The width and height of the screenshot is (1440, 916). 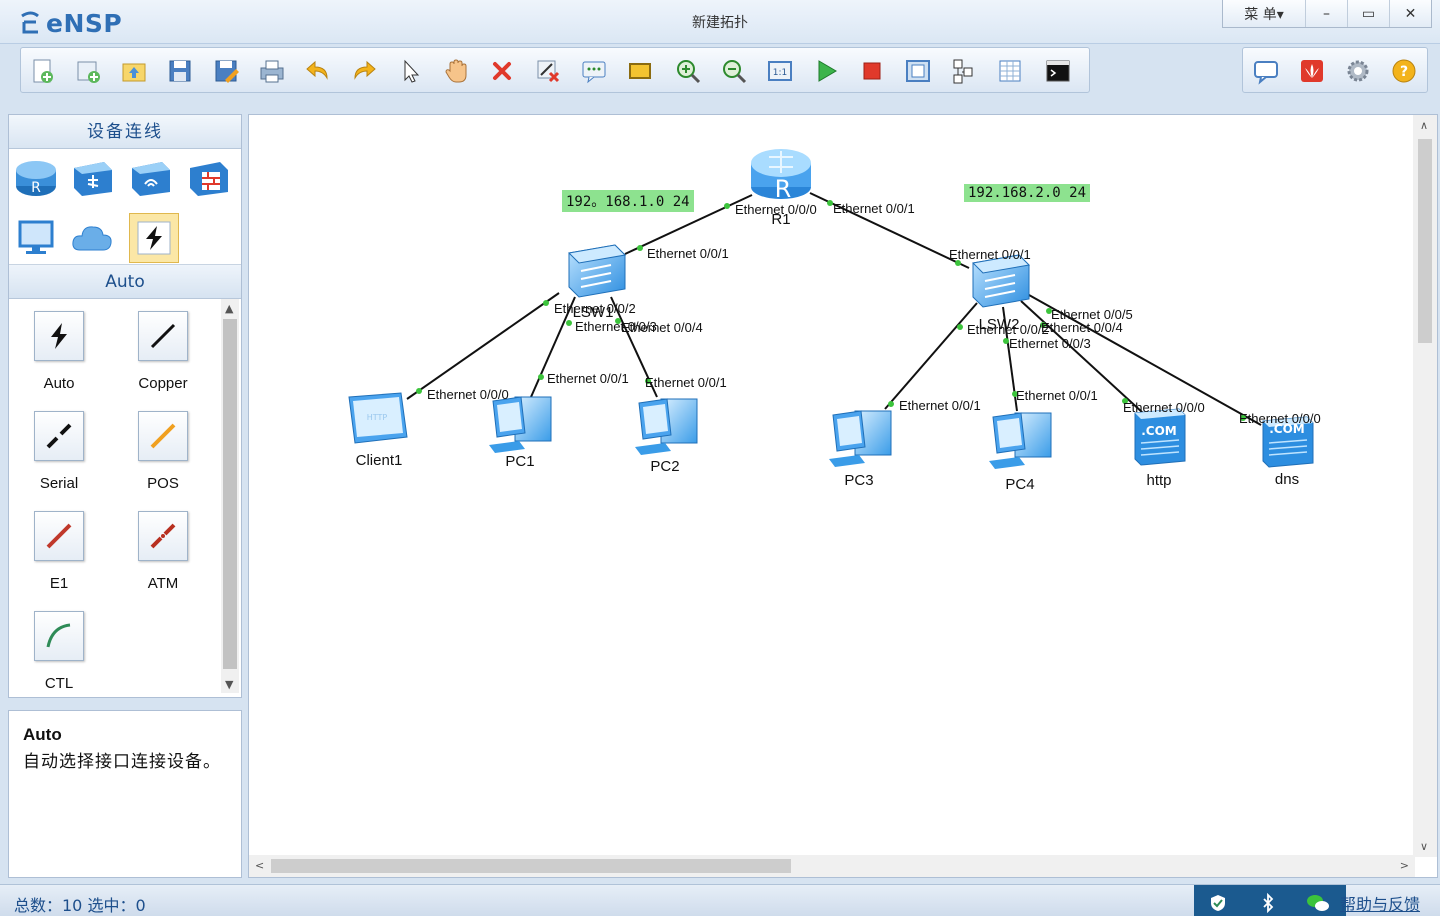 I want to click on port-label: Ethernet 0/0/2, so click(x=1008, y=329).